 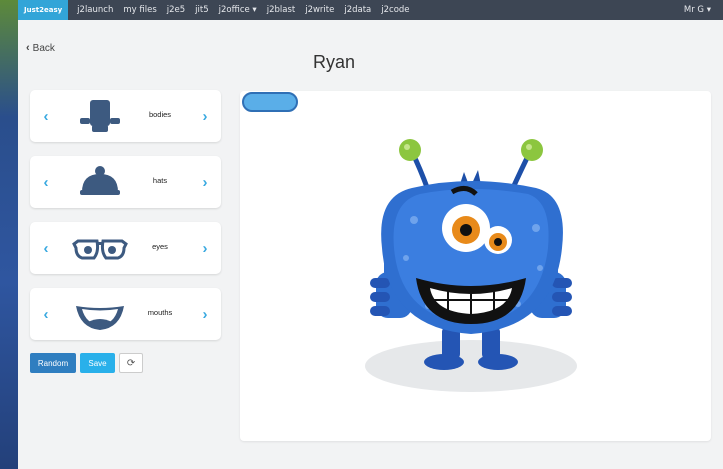 I want to click on part-selector-mouths: ‹ mouths ›, so click(x=125, y=314).